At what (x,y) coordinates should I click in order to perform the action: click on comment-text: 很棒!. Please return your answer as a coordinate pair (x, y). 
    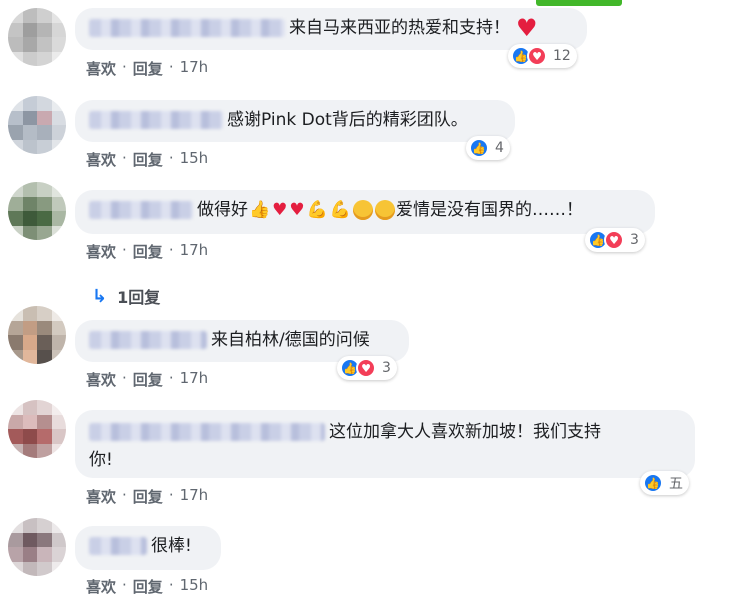
    Looking at the image, I should click on (171, 546).